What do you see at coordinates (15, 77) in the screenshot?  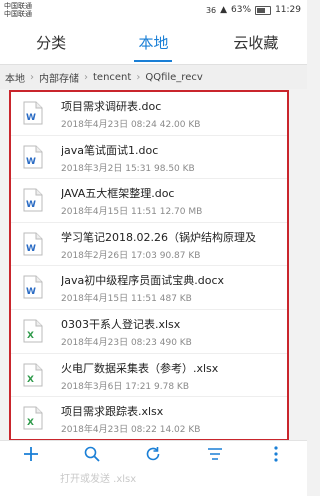 I see `breadcrumb-local: 本地` at bounding box center [15, 77].